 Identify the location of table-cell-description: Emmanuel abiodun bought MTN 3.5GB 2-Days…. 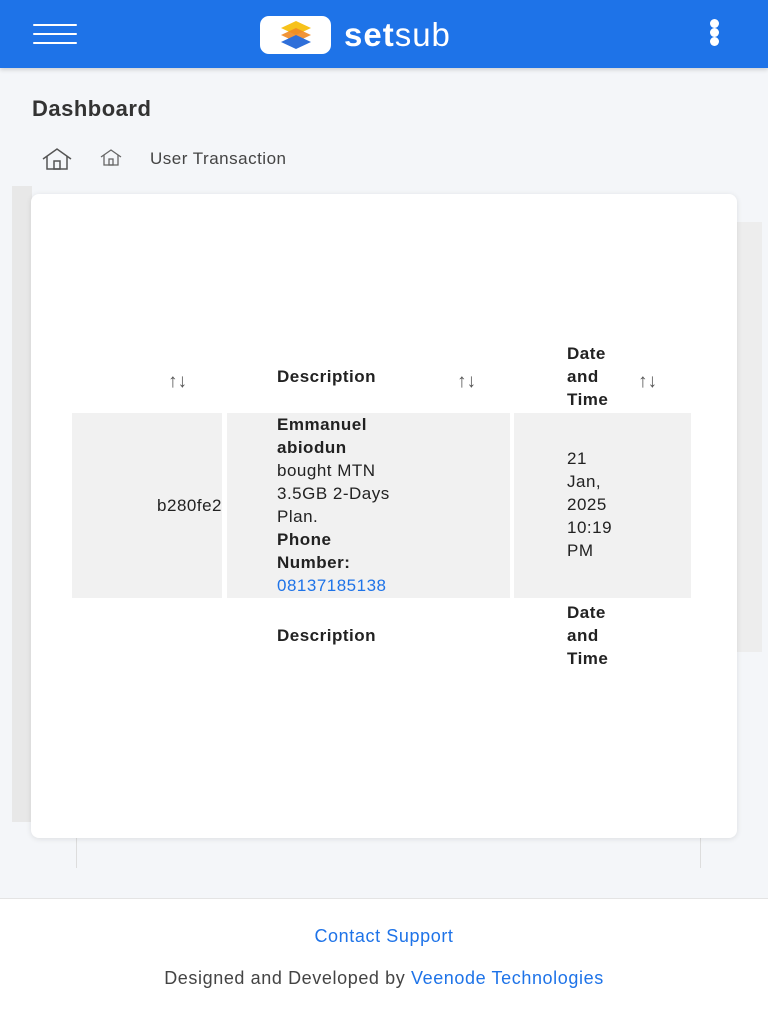
(333, 506).